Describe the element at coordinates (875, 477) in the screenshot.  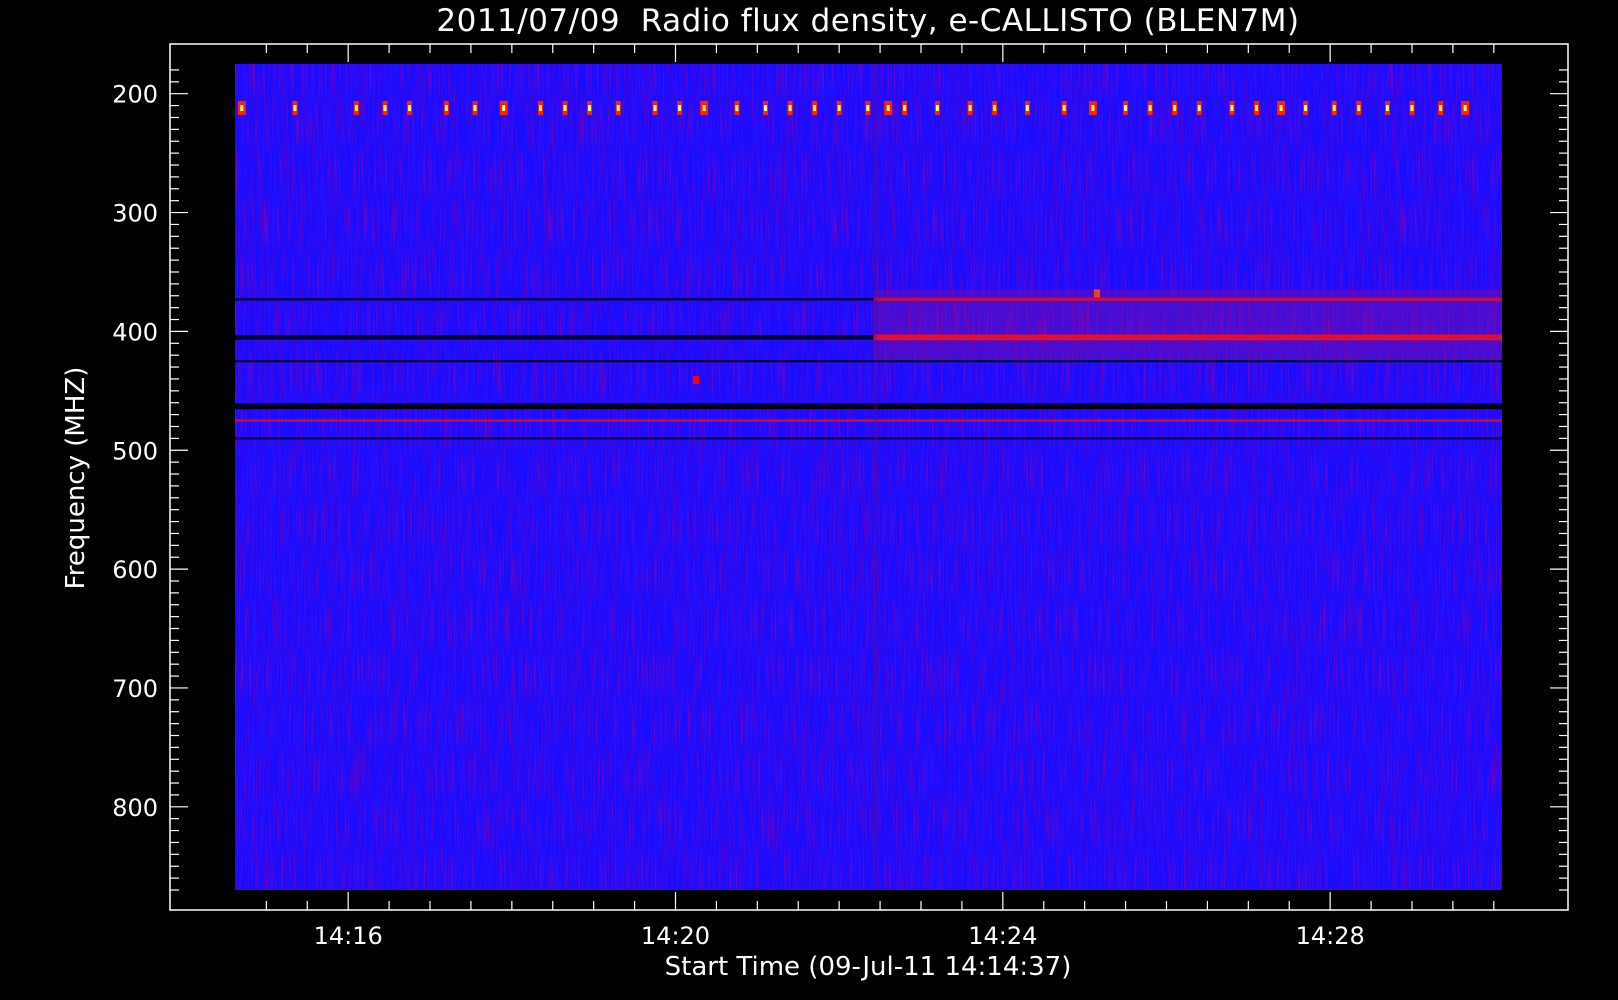
I see `transition-line` at that location.